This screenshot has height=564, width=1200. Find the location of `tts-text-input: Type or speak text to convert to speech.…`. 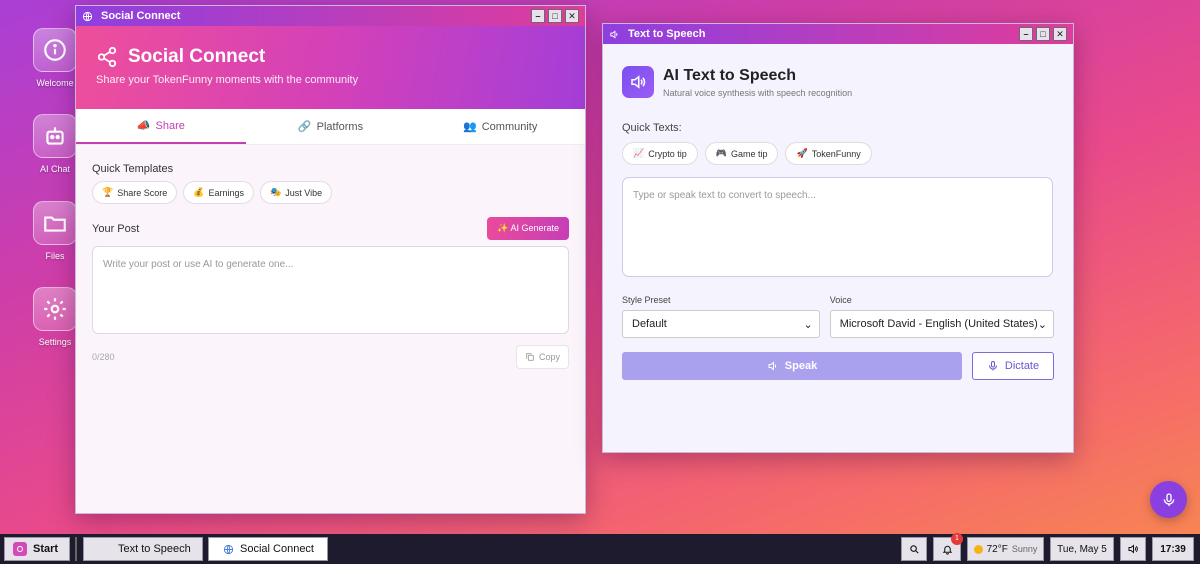

tts-text-input: Type or speak text to convert to speech.… is located at coordinates (837, 227).